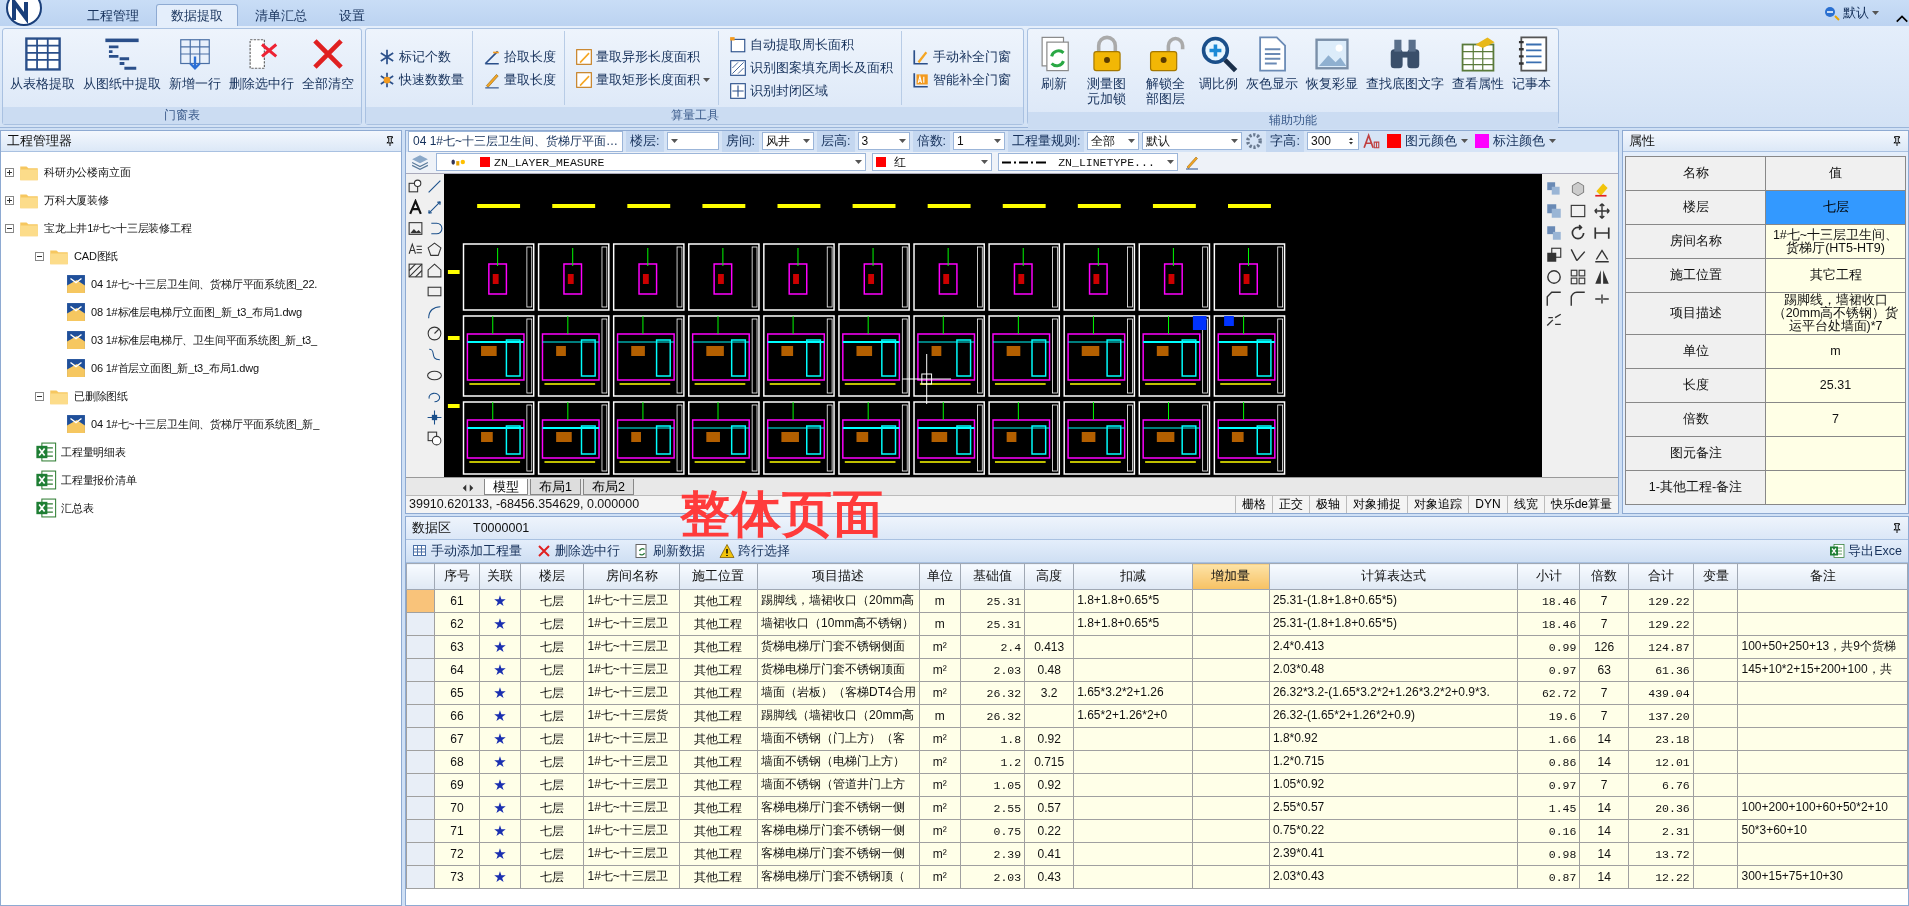 The height and width of the screenshot is (906, 1909). I want to click on ribbon-button: 测量图元加锁, so click(1107, 70).